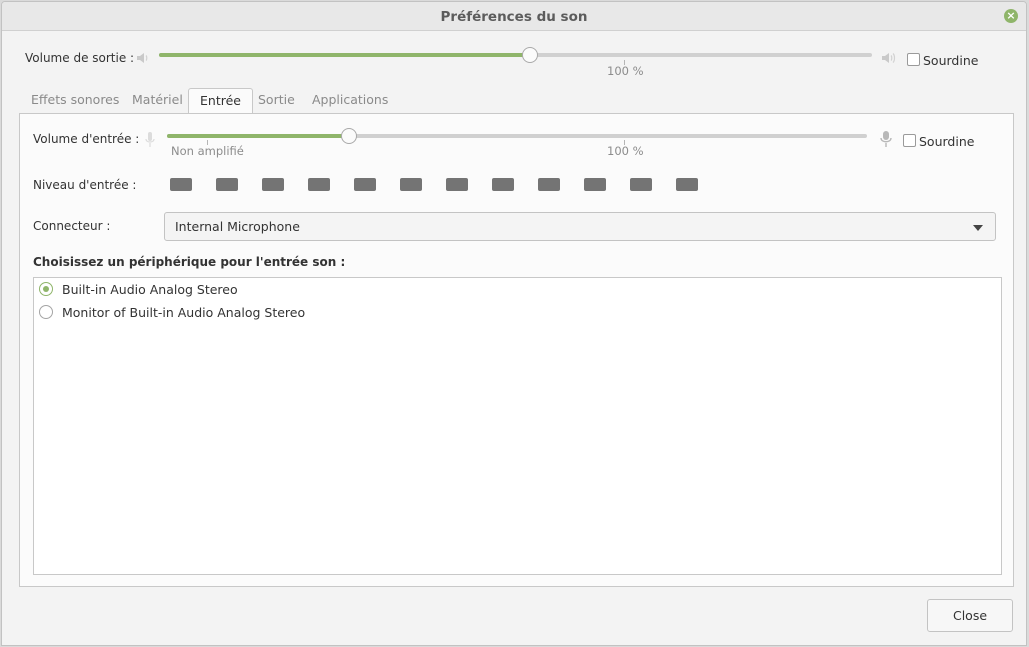 Image resolution: width=1029 pixels, height=647 pixels. What do you see at coordinates (529, 55) in the screenshot?
I see `output-volume-knob` at bounding box center [529, 55].